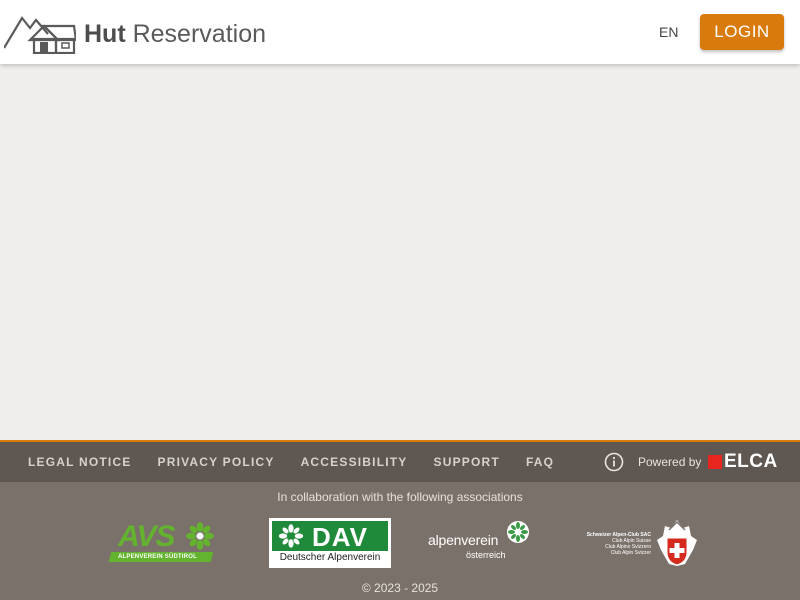  What do you see at coordinates (400, 588) in the screenshot?
I see `copyright-text: © 2023 - 2025` at bounding box center [400, 588].